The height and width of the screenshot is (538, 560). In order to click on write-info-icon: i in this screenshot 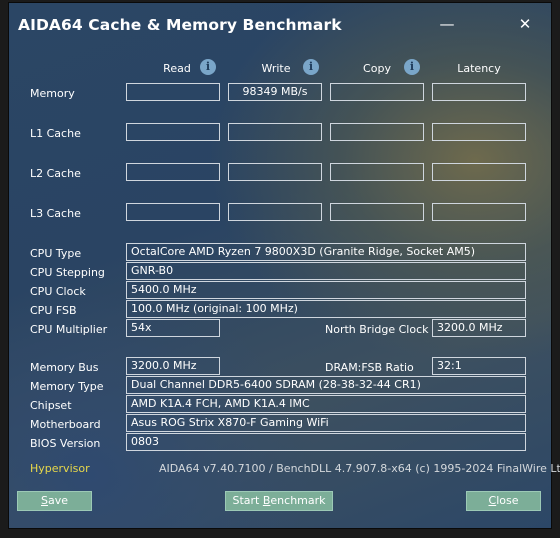, I will do `click(311, 67)`.